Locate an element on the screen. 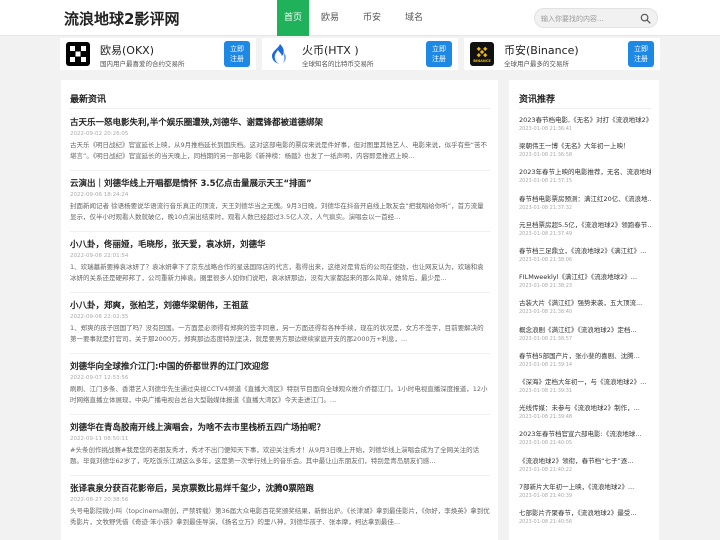  recommend-time: 2023-01-08 21:37:15 is located at coordinates (546, 181).